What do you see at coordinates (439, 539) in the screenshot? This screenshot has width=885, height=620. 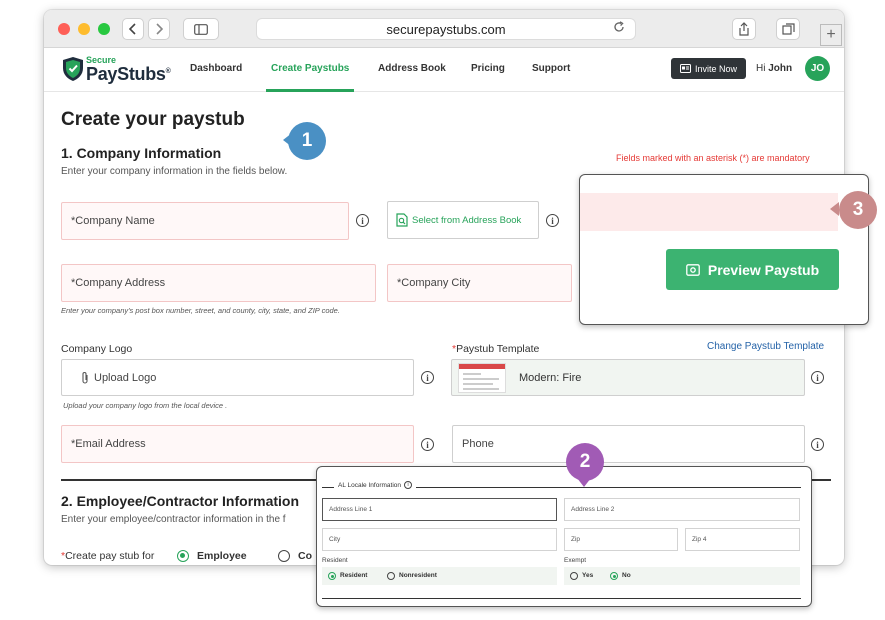 I see `city-input: City` at bounding box center [439, 539].